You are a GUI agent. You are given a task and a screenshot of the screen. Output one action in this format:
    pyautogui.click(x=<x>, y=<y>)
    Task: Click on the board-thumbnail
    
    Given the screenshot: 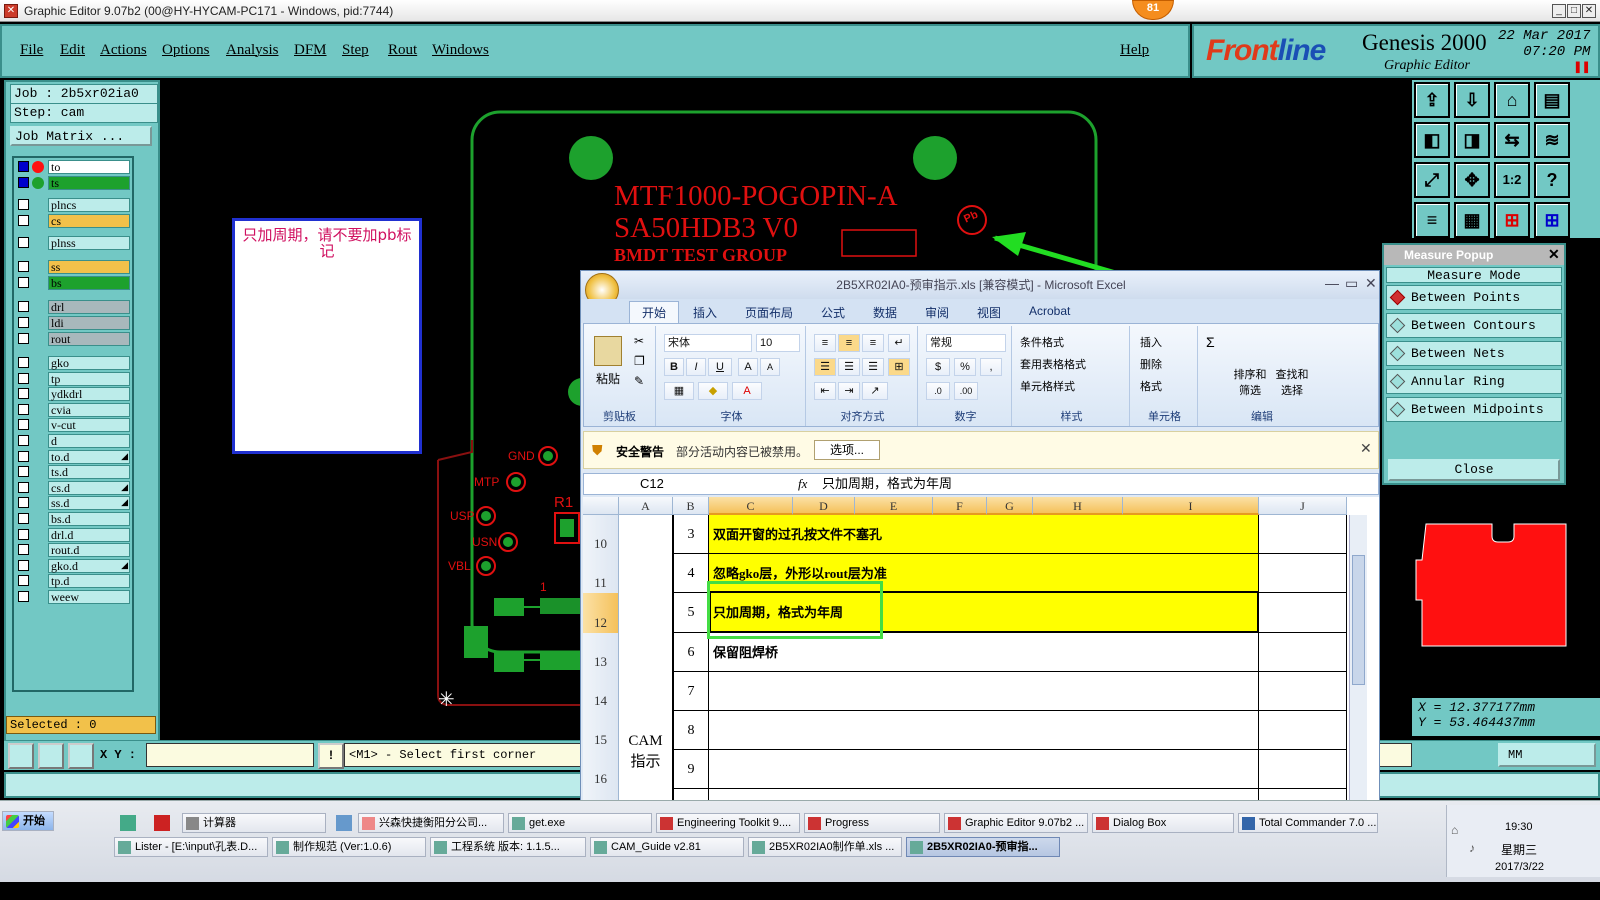 What is the action you would take?
    pyautogui.click(x=1506, y=585)
    